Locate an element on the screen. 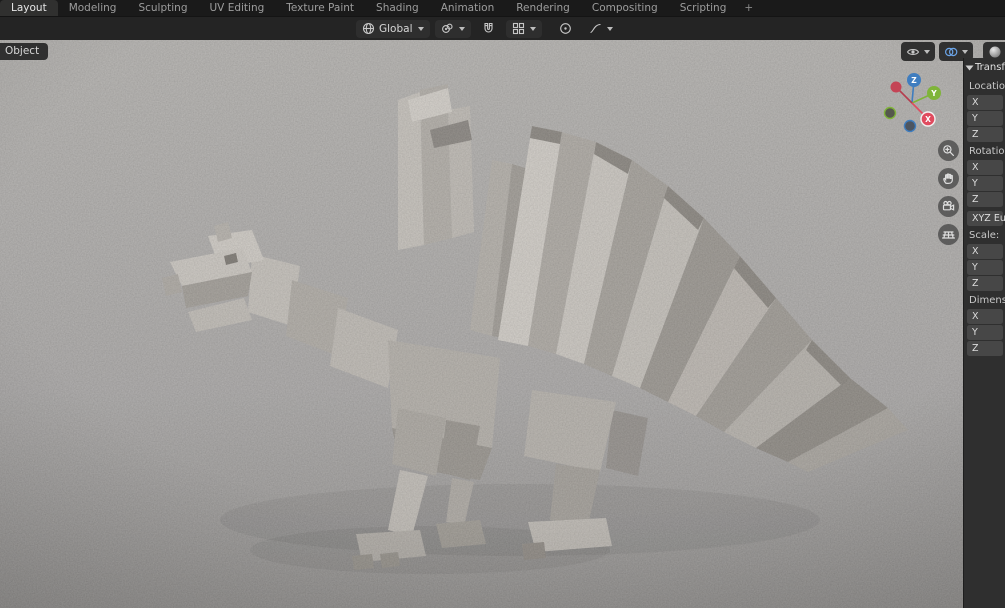 This screenshot has width=1005, height=608. proportional-editing-toggle is located at coordinates (565, 29).